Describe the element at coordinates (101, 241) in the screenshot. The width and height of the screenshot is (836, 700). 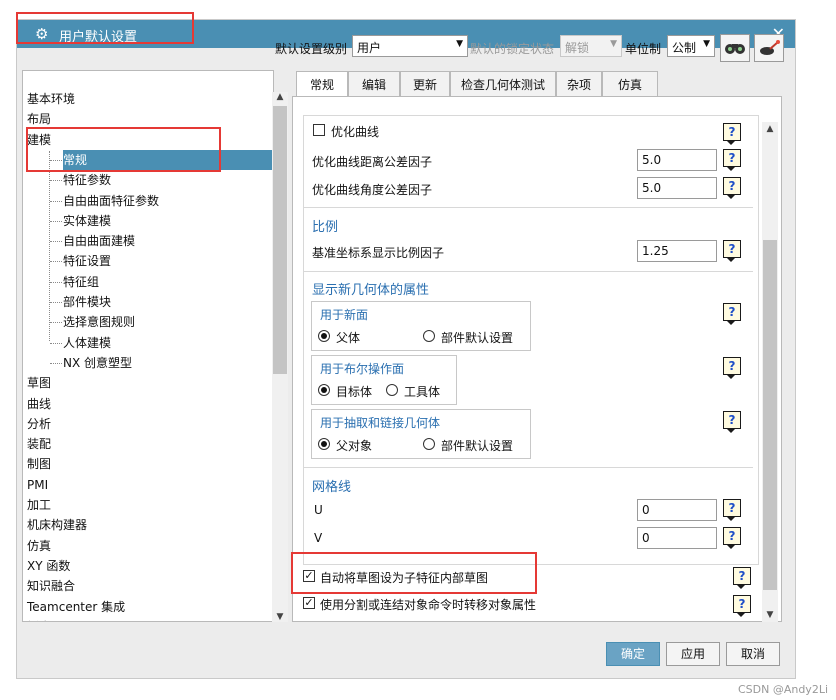
I see `tree-item: 自由曲面建模` at that location.